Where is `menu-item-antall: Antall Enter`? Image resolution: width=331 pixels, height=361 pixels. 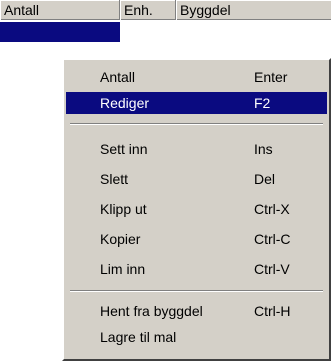 menu-item-antall: Antall Enter is located at coordinates (196, 77).